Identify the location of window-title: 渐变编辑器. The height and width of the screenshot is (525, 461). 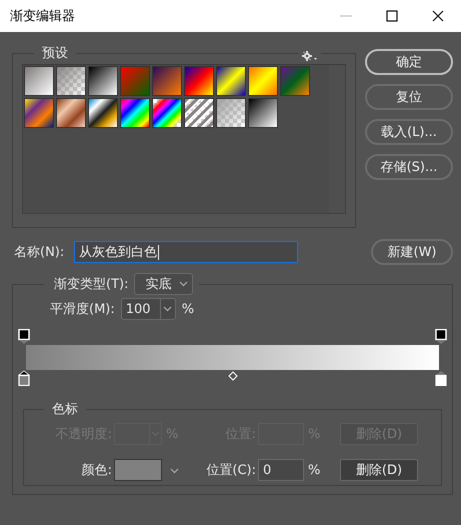
(43, 16).